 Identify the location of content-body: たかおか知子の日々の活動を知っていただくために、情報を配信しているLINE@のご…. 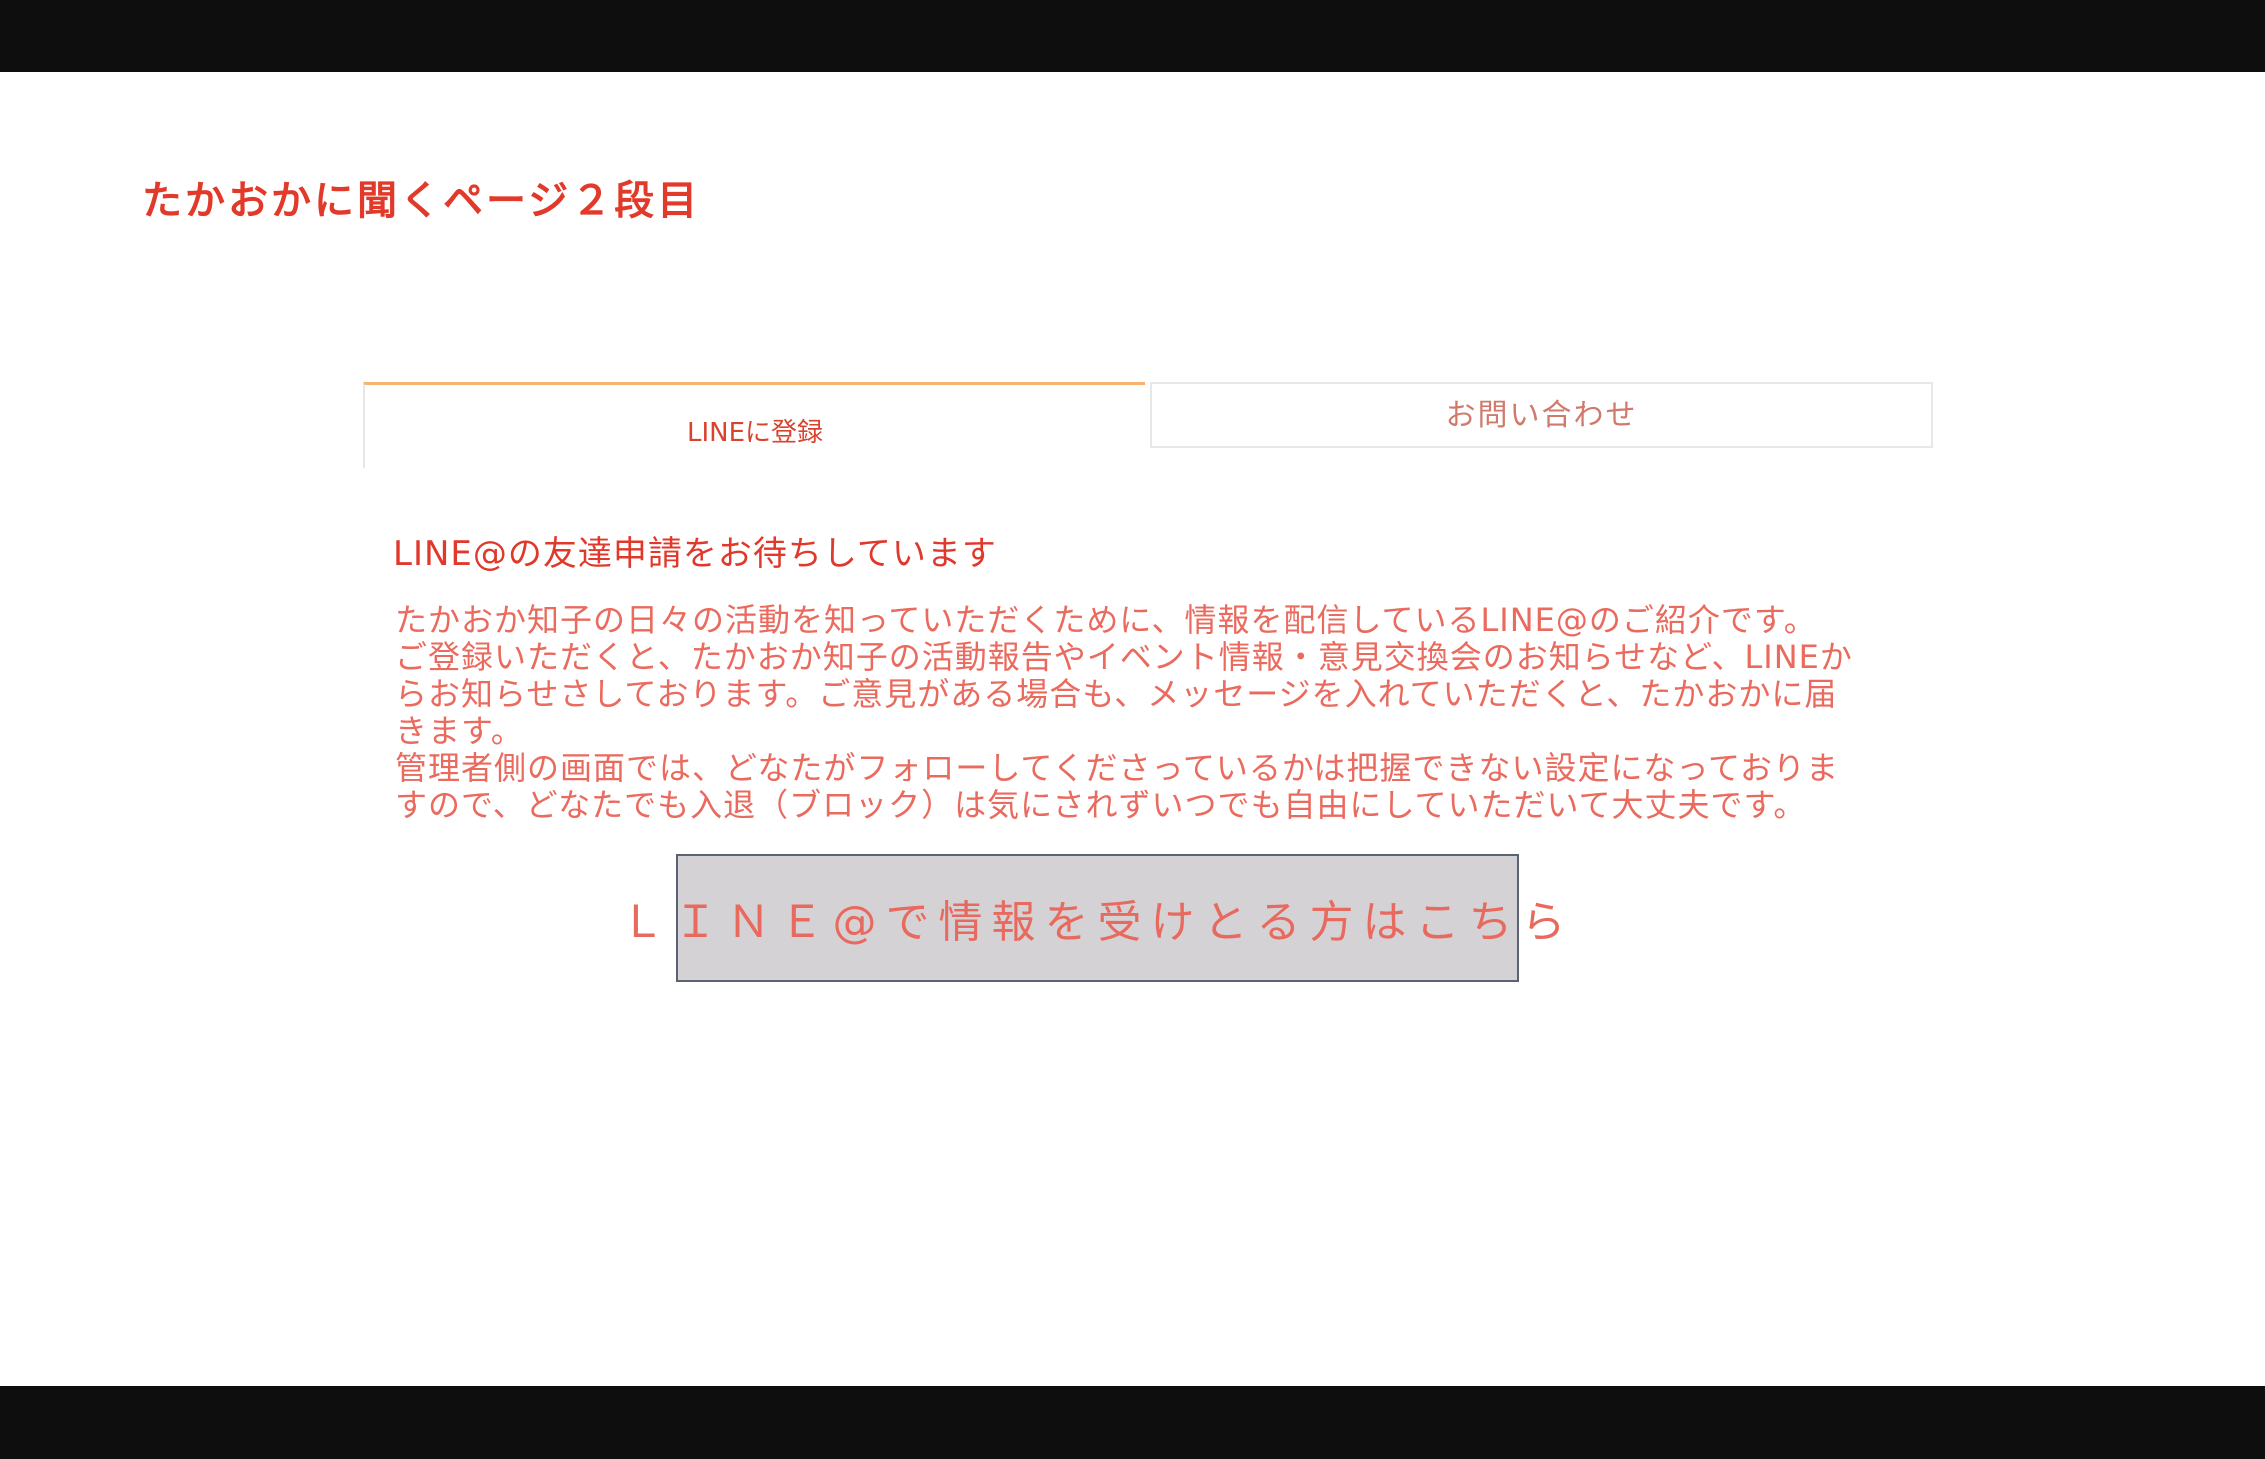
(1155, 713).